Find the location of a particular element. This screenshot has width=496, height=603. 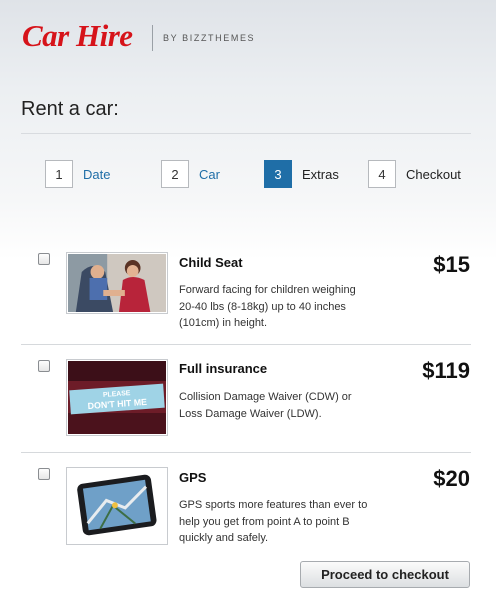

step-date: 1 Date is located at coordinates (77, 174).